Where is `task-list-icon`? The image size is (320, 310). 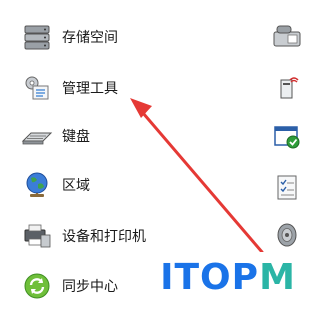
task-list-icon is located at coordinates (287, 187).